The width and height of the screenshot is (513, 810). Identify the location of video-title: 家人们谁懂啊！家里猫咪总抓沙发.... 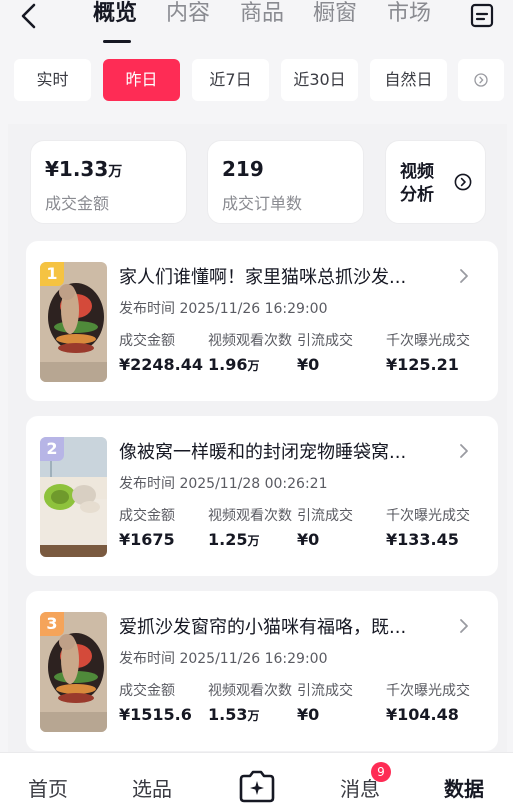
(263, 277).